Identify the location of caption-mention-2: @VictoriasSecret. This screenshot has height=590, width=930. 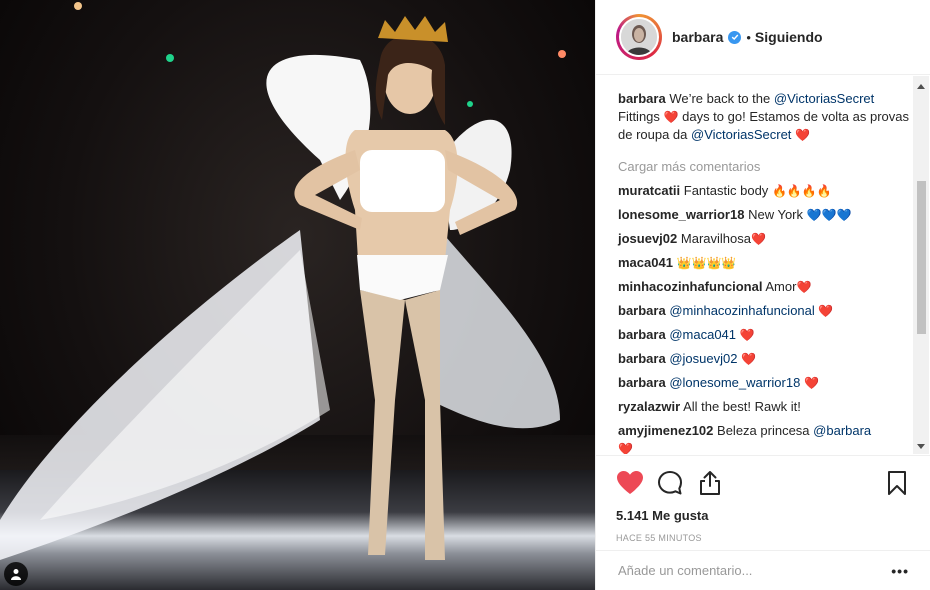
(741, 134).